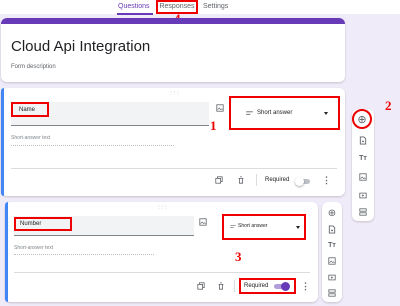  I want to click on annotation-2: 2, so click(388, 105).